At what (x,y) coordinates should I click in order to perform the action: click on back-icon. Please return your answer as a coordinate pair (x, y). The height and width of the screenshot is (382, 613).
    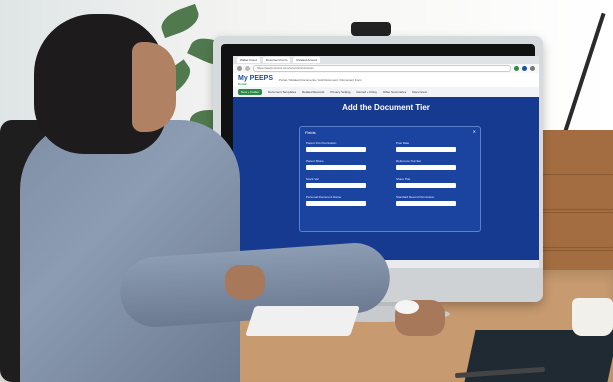
    Looking at the image, I should click on (239, 68).